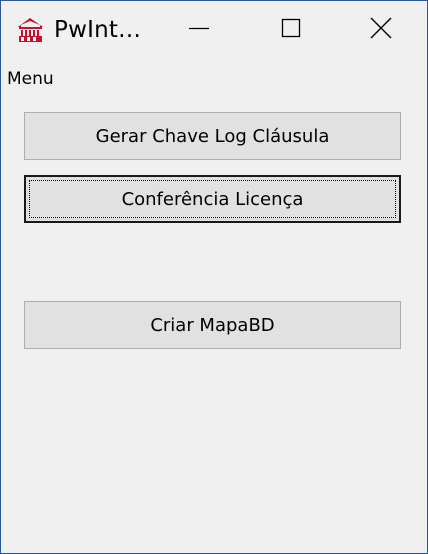  I want to click on menu-label: Menu, so click(30, 79).